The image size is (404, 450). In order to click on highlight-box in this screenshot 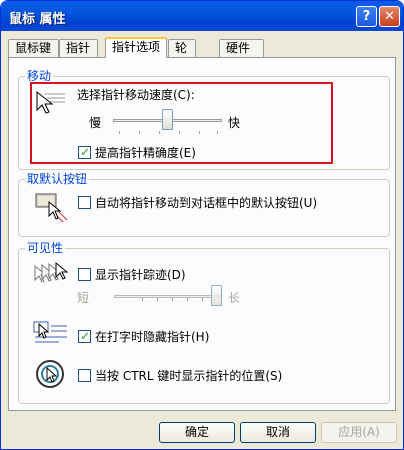, I will do `click(181, 123)`.